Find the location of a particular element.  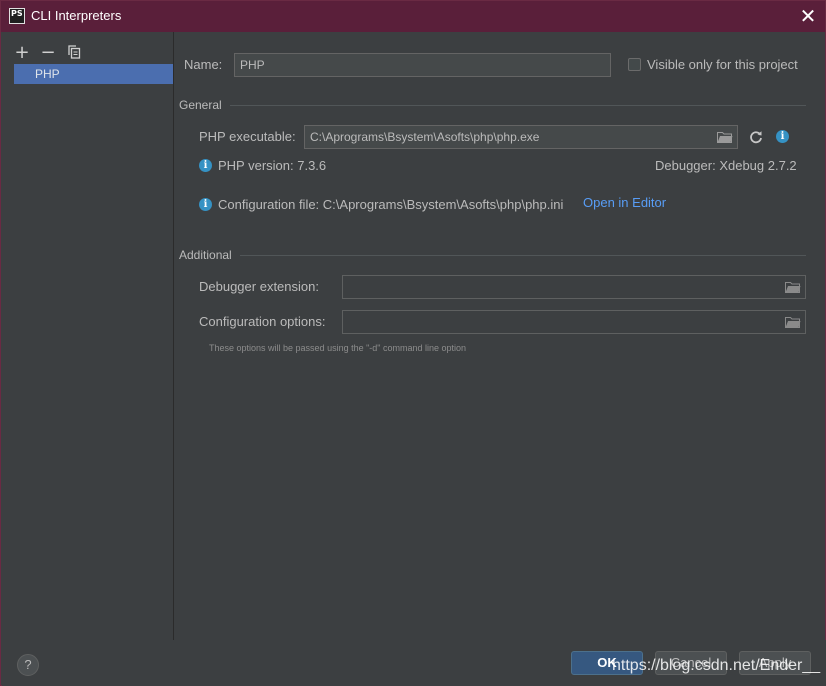

general-section-header: General is located at coordinates (492, 105).